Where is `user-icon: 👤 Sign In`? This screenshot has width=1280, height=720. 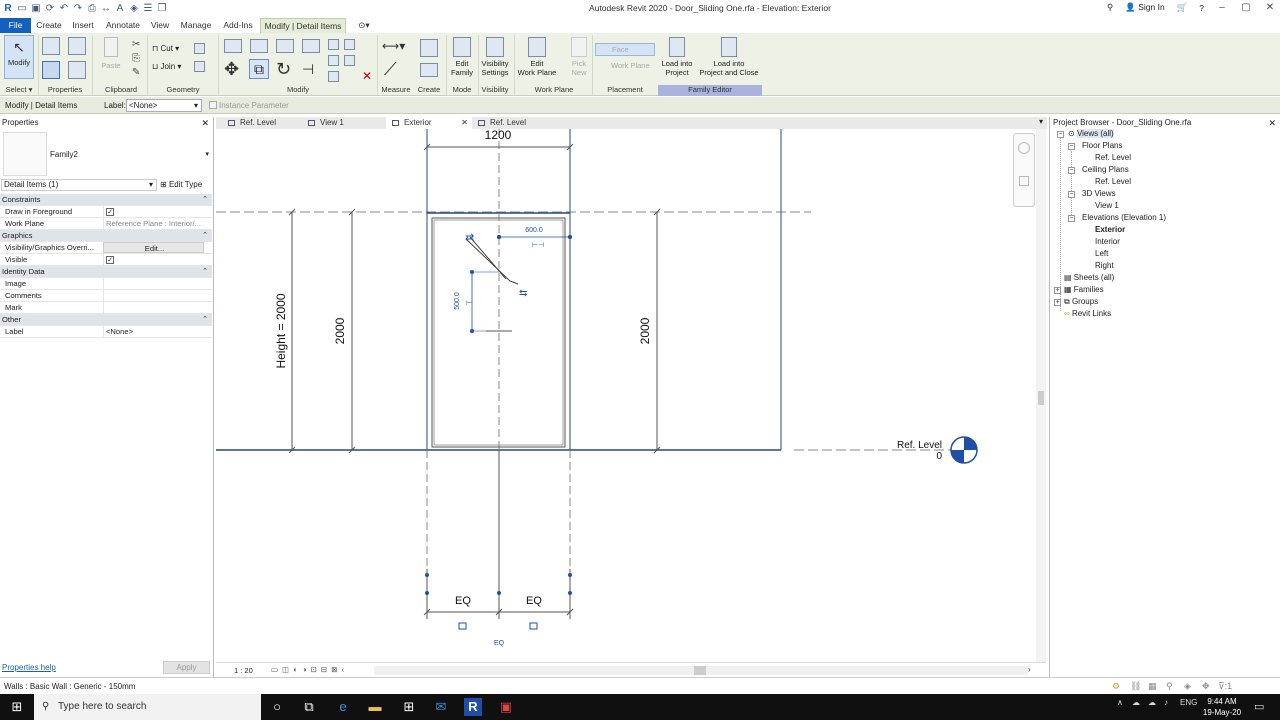 user-icon: 👤 Sign In is located at coordinates (1144, 7).